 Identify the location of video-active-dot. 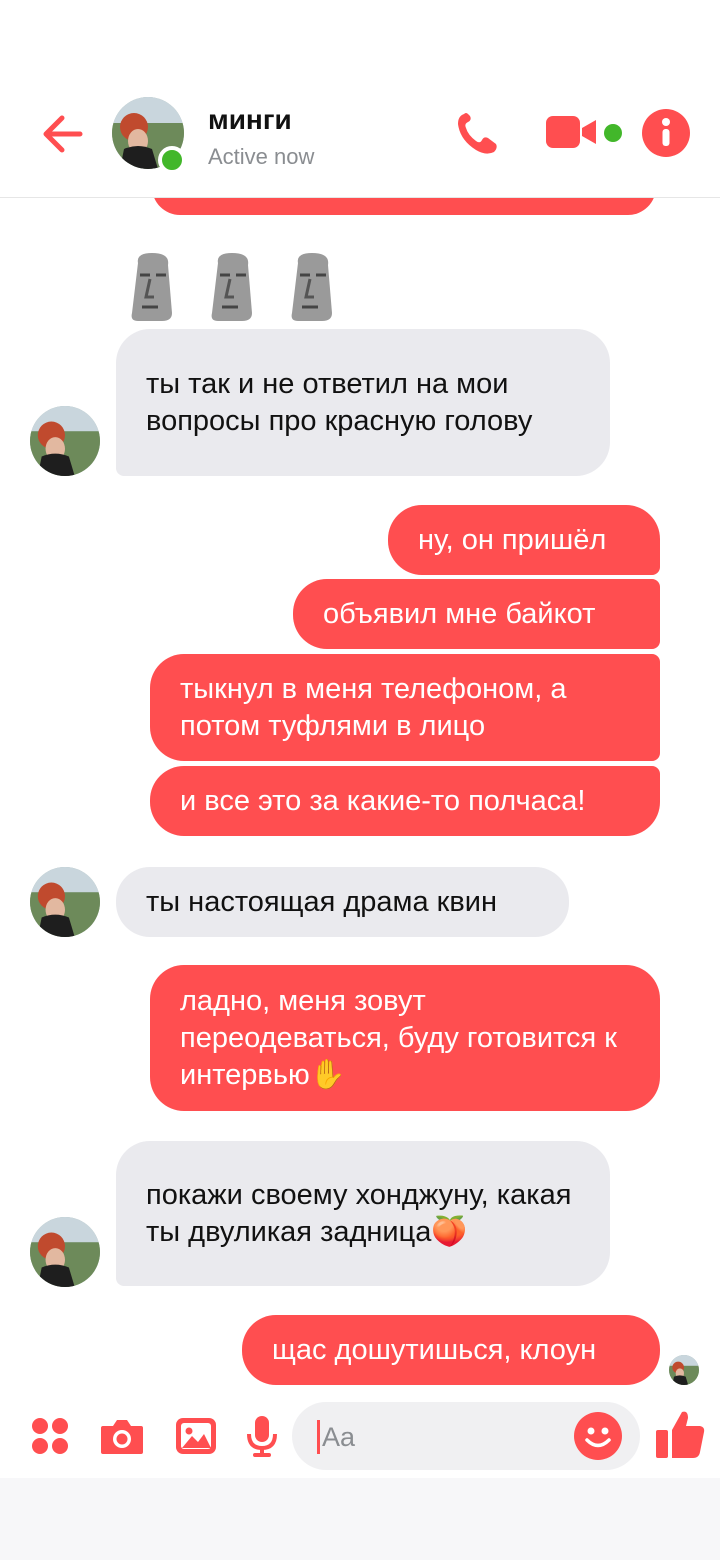
(613, 133).